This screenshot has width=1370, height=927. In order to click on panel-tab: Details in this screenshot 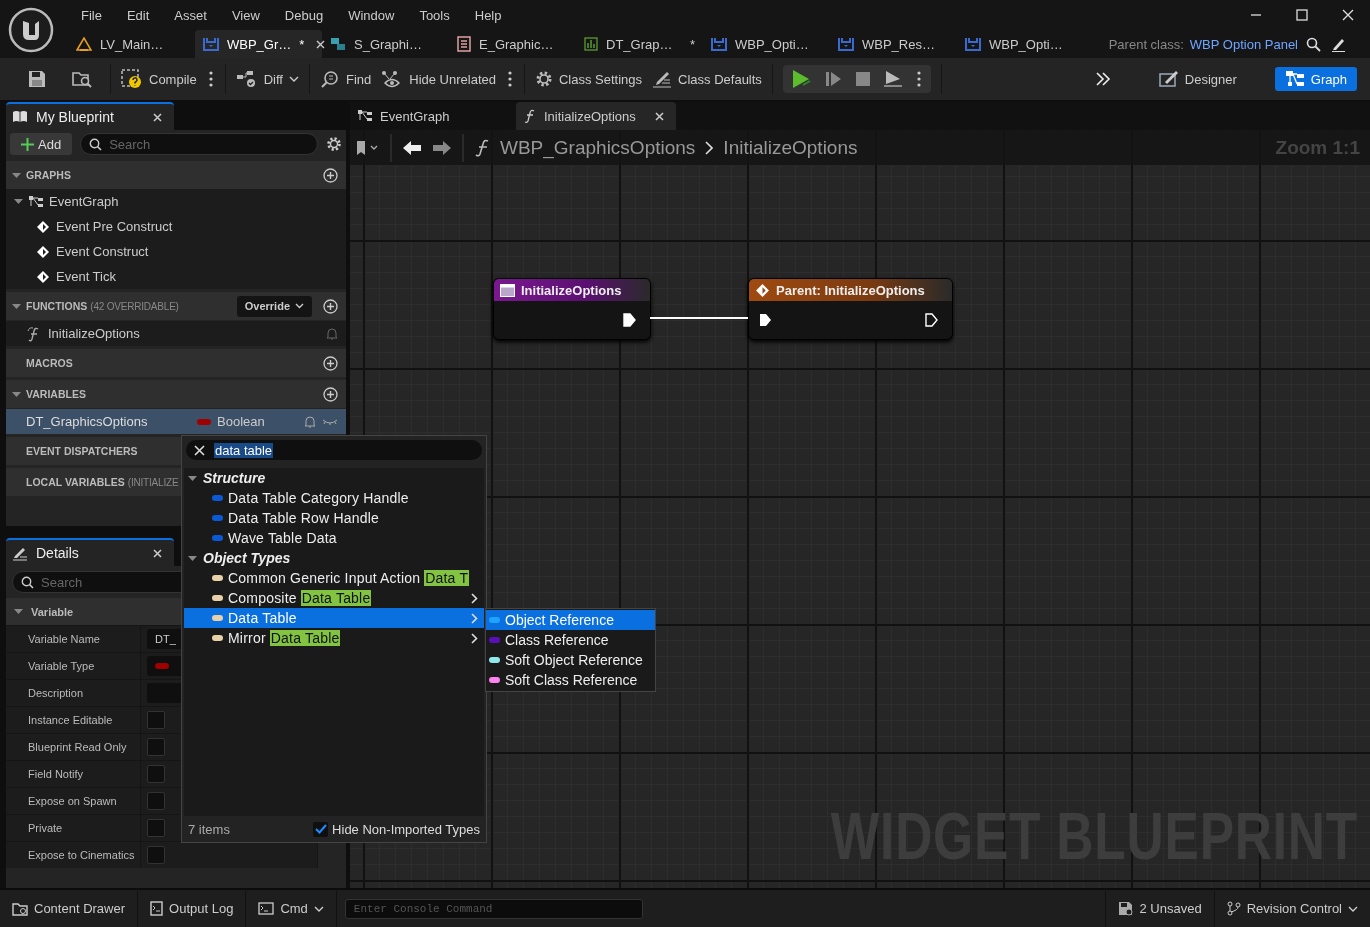, I will do `click(90, 552)`.